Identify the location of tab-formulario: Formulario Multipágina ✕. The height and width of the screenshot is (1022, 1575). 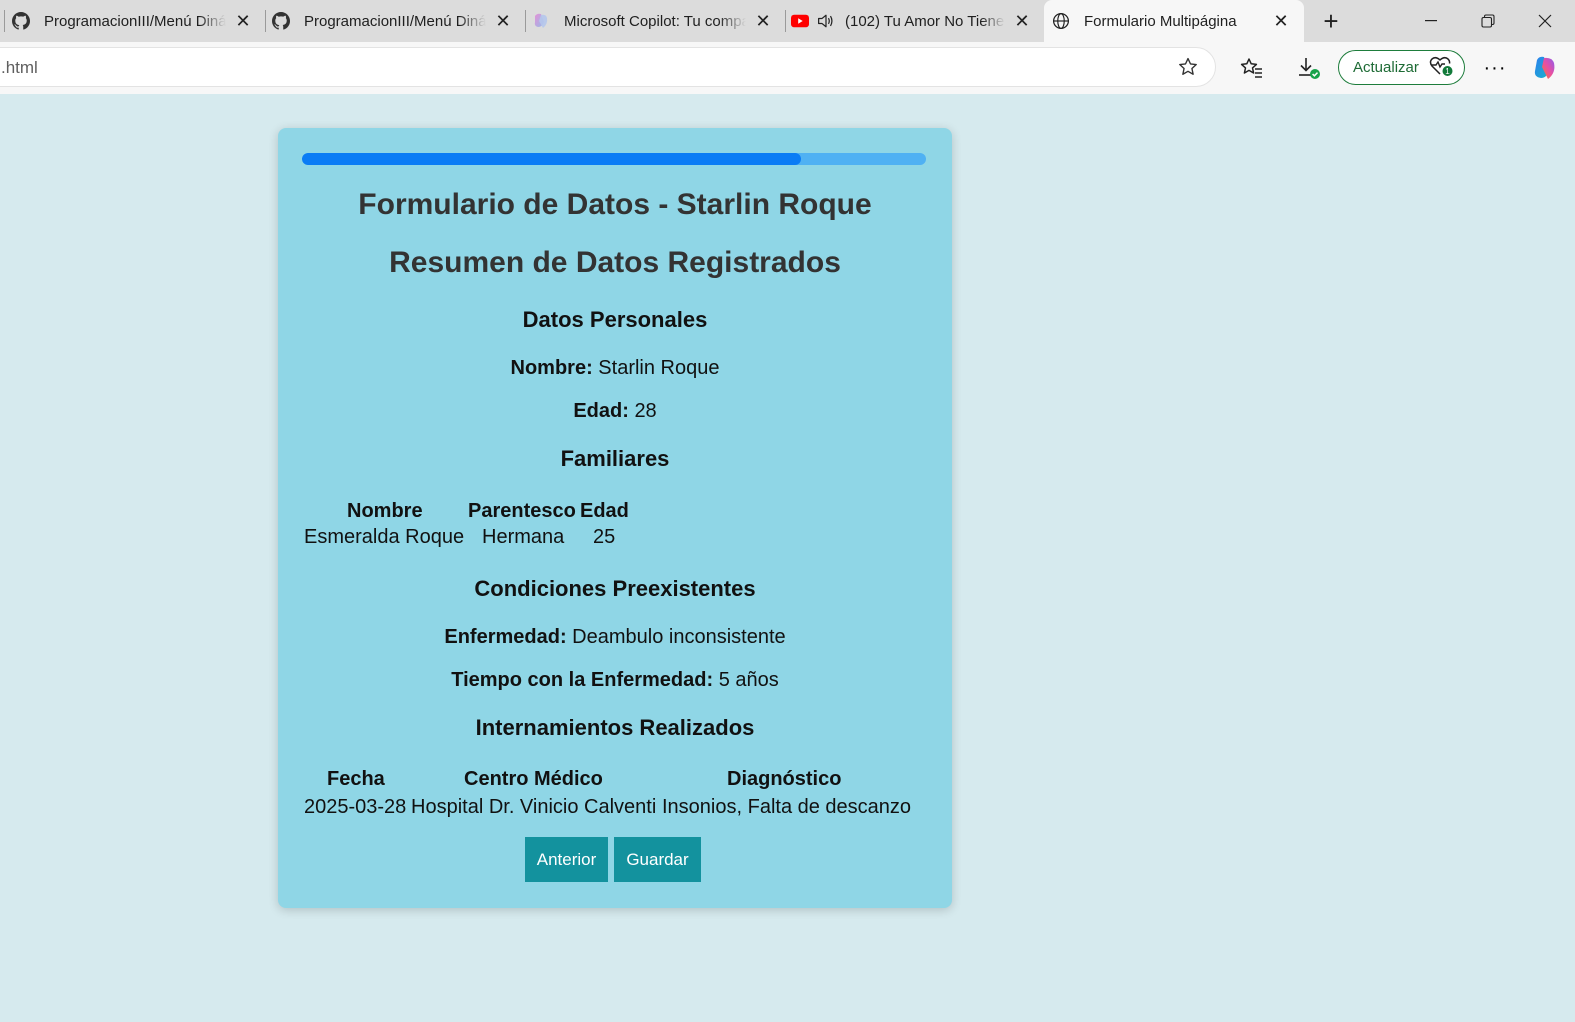
(1174, 21).